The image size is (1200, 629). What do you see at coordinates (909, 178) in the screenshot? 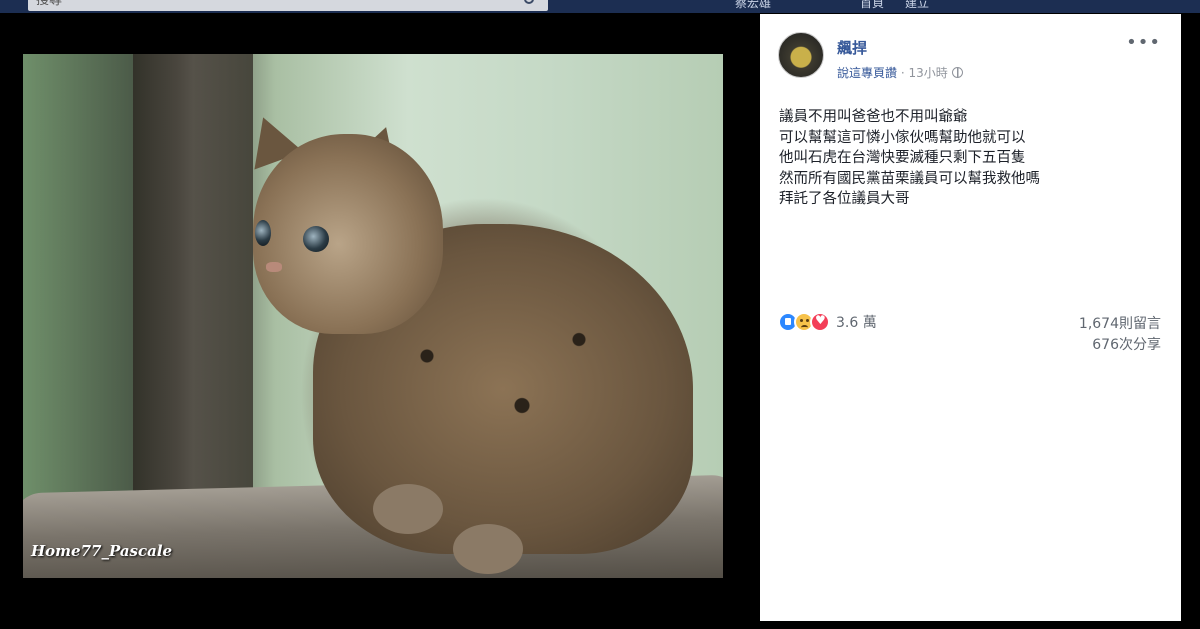
I see `post-text-line: 然而所有國民黨苗栗議員可以幫我救他嗎` at bounding box center [909, 178].